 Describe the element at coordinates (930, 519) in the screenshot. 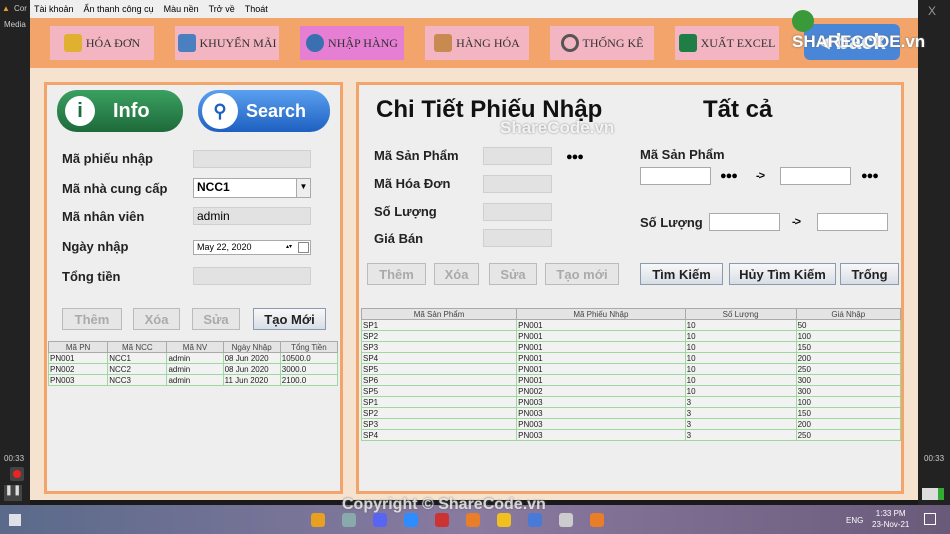

I see `notification-icon` at that location.